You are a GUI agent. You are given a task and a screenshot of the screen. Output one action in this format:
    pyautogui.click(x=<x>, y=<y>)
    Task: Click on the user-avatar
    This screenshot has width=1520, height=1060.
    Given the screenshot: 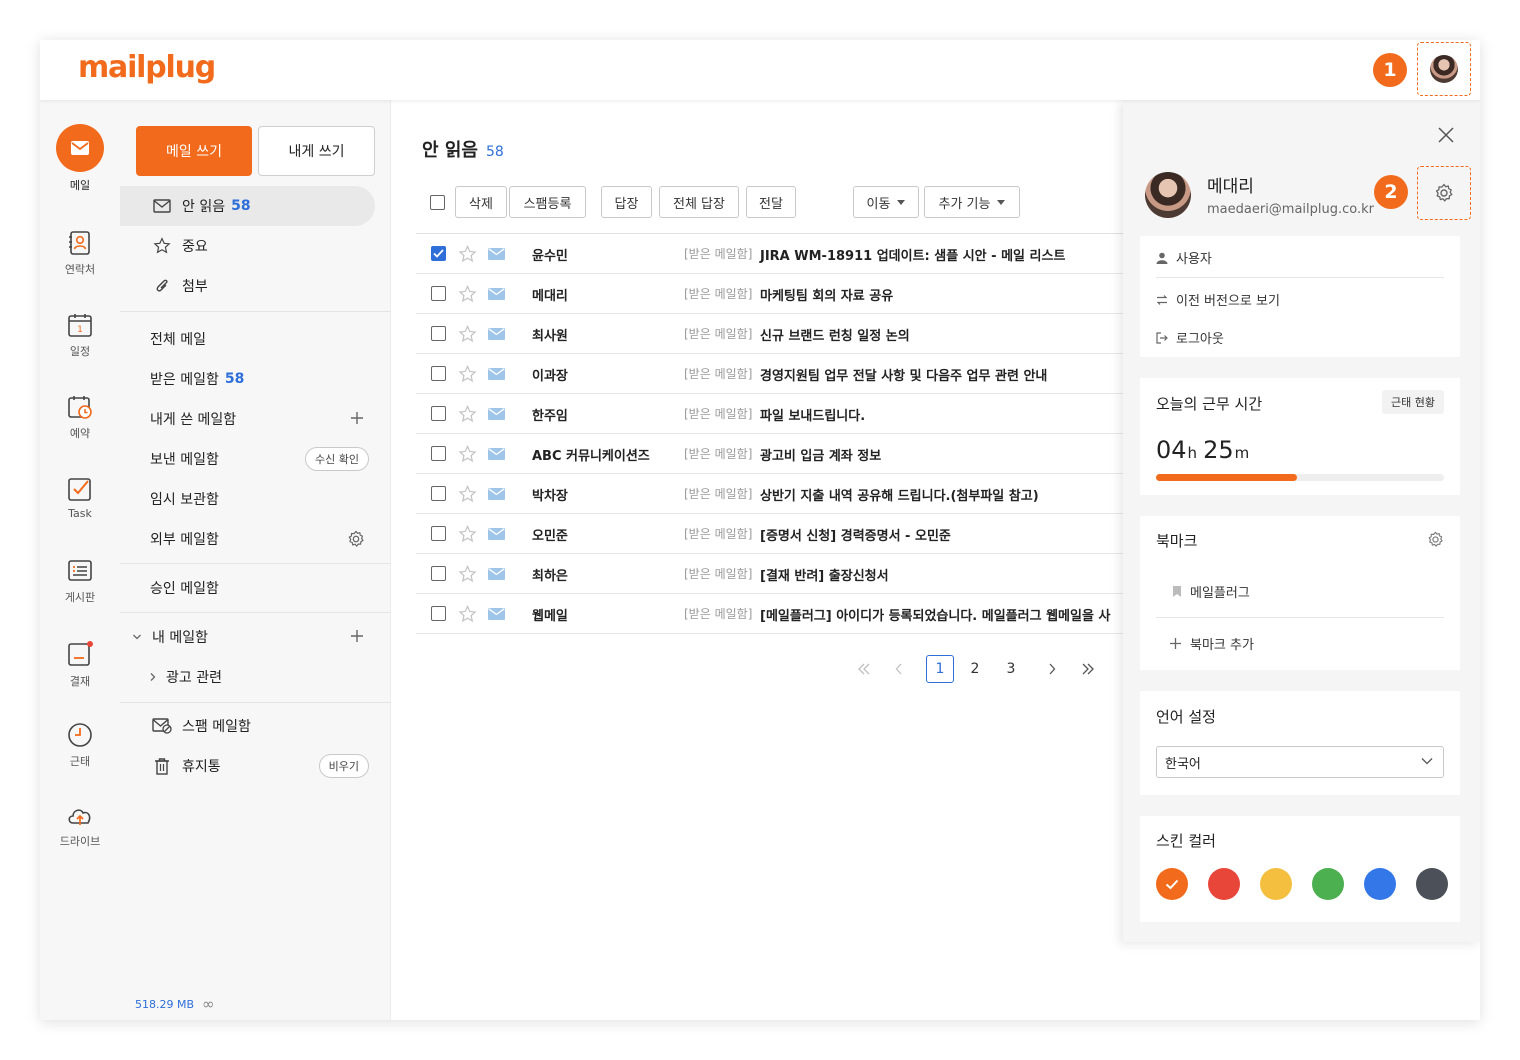 What is the action you would take?
    pyautogui.click(x=1168, y=195)
    